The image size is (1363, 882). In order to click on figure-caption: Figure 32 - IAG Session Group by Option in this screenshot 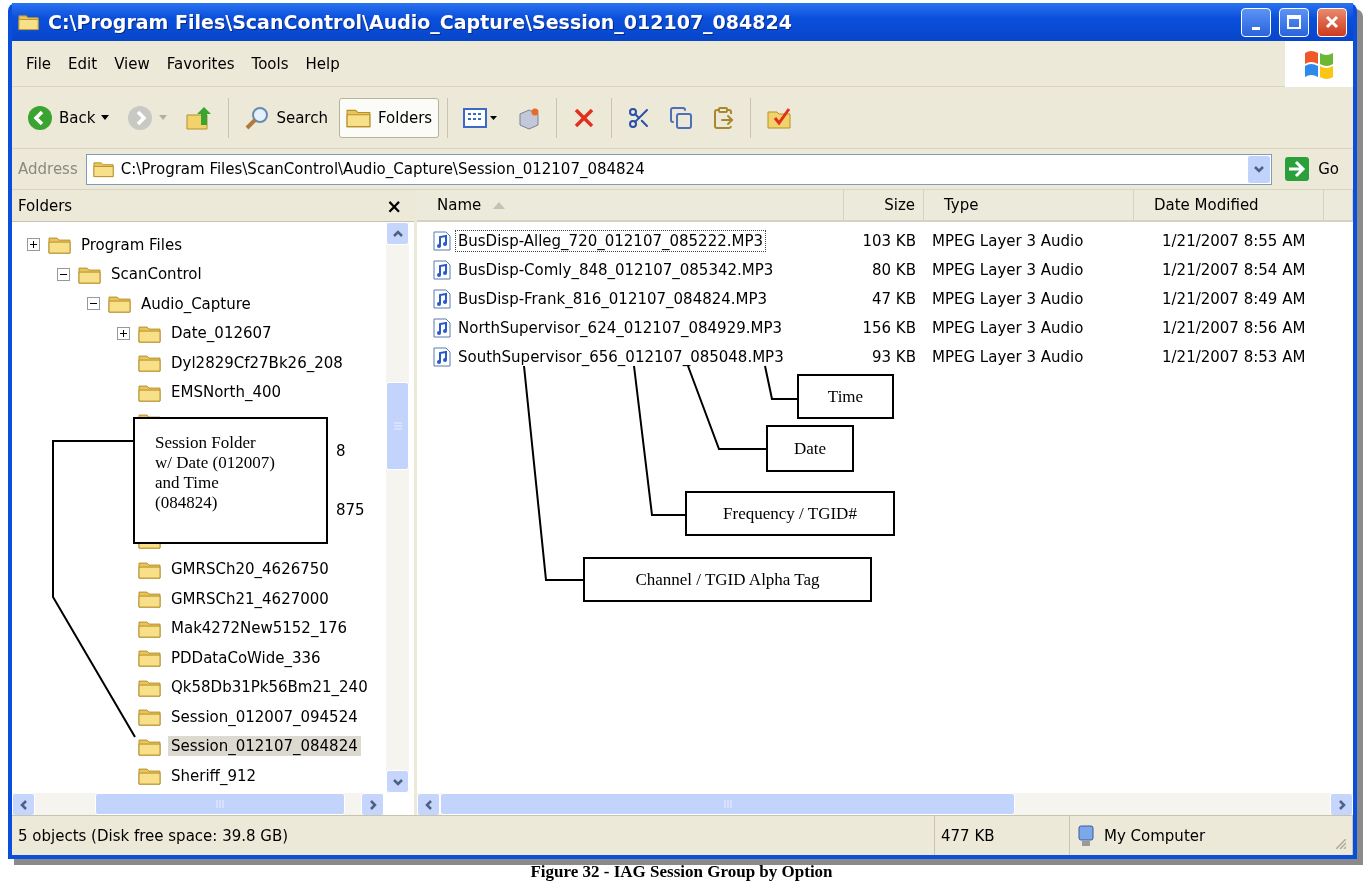, I will do `click(681, 871)`.